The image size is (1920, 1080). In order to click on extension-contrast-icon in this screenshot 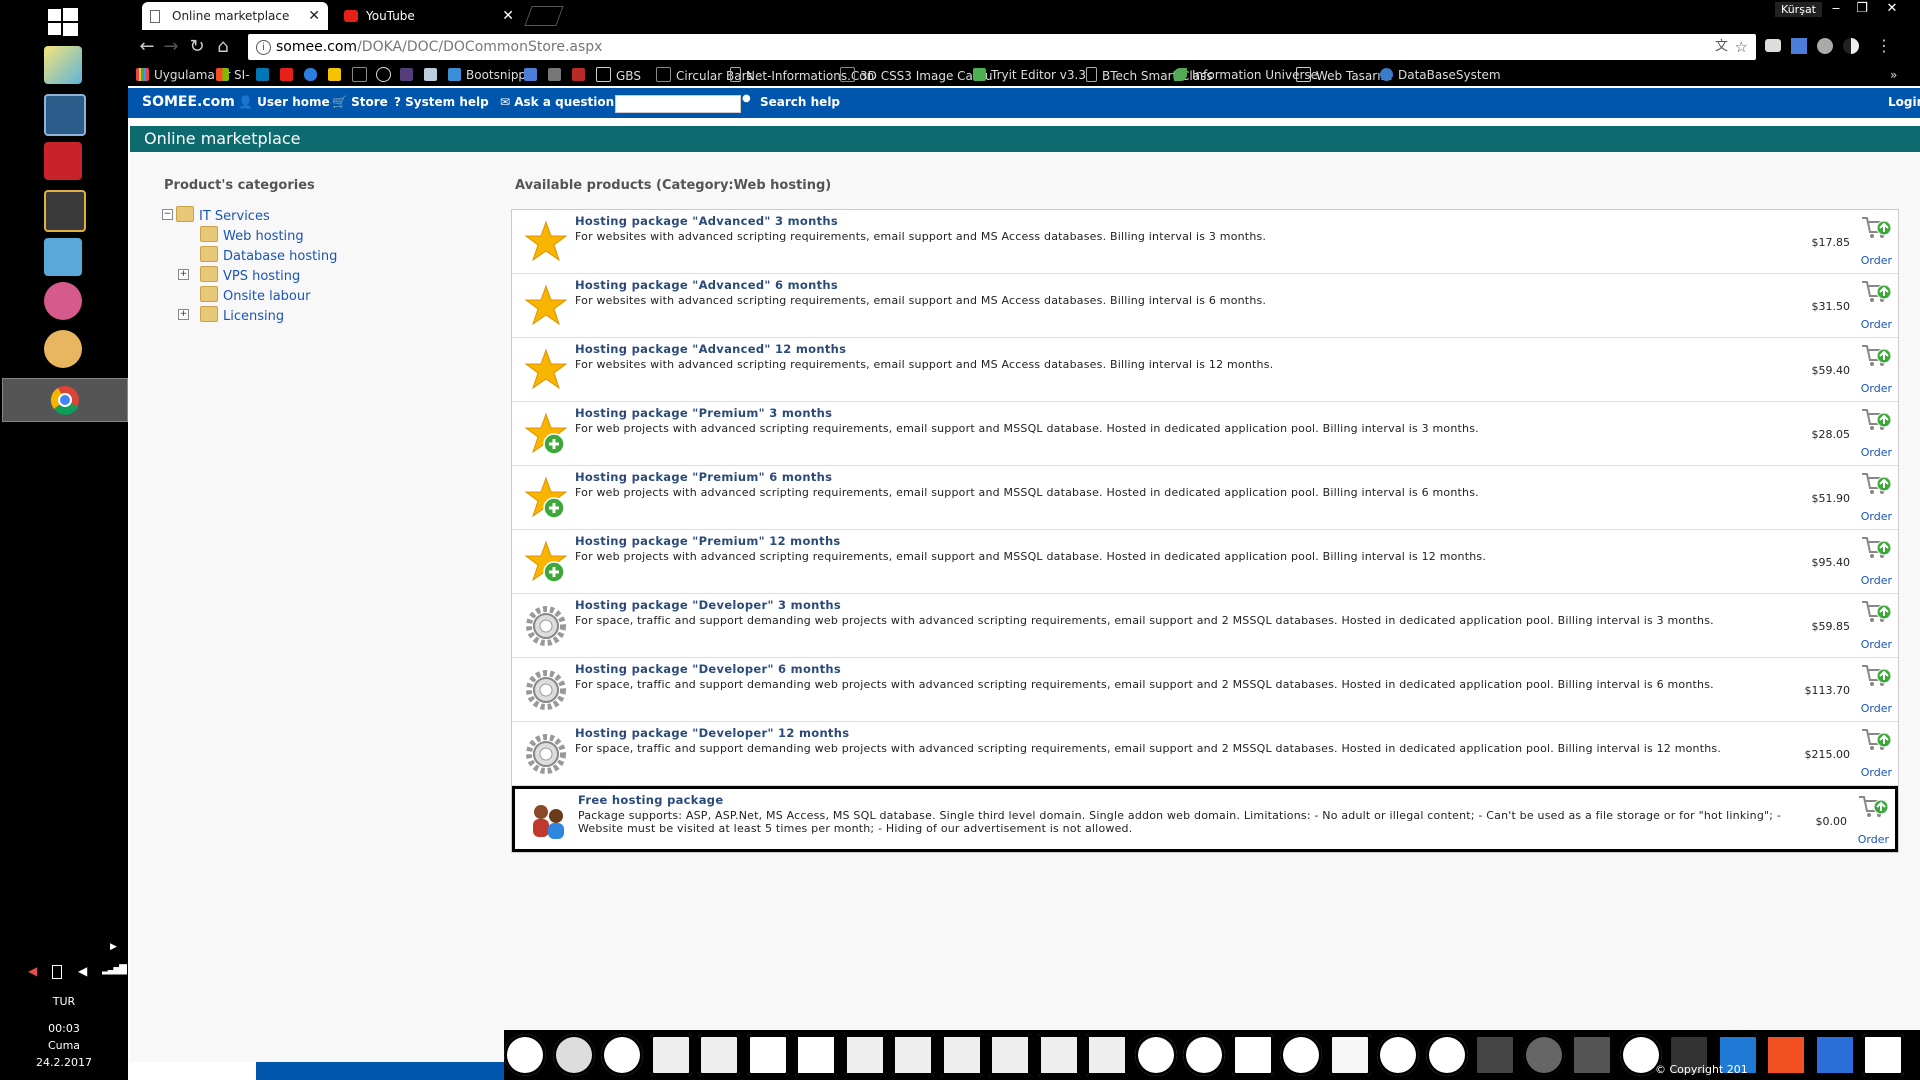, I will do `click(1851, 46)`.